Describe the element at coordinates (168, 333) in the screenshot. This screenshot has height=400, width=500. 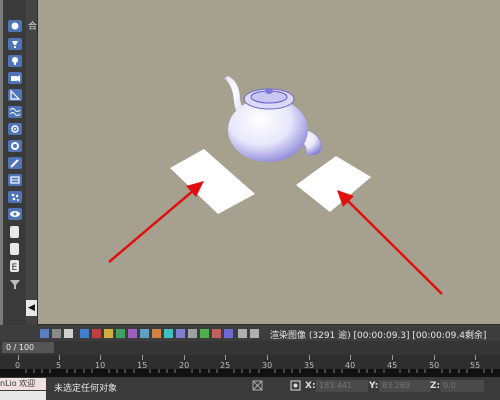
I see `history-icon` at that location.